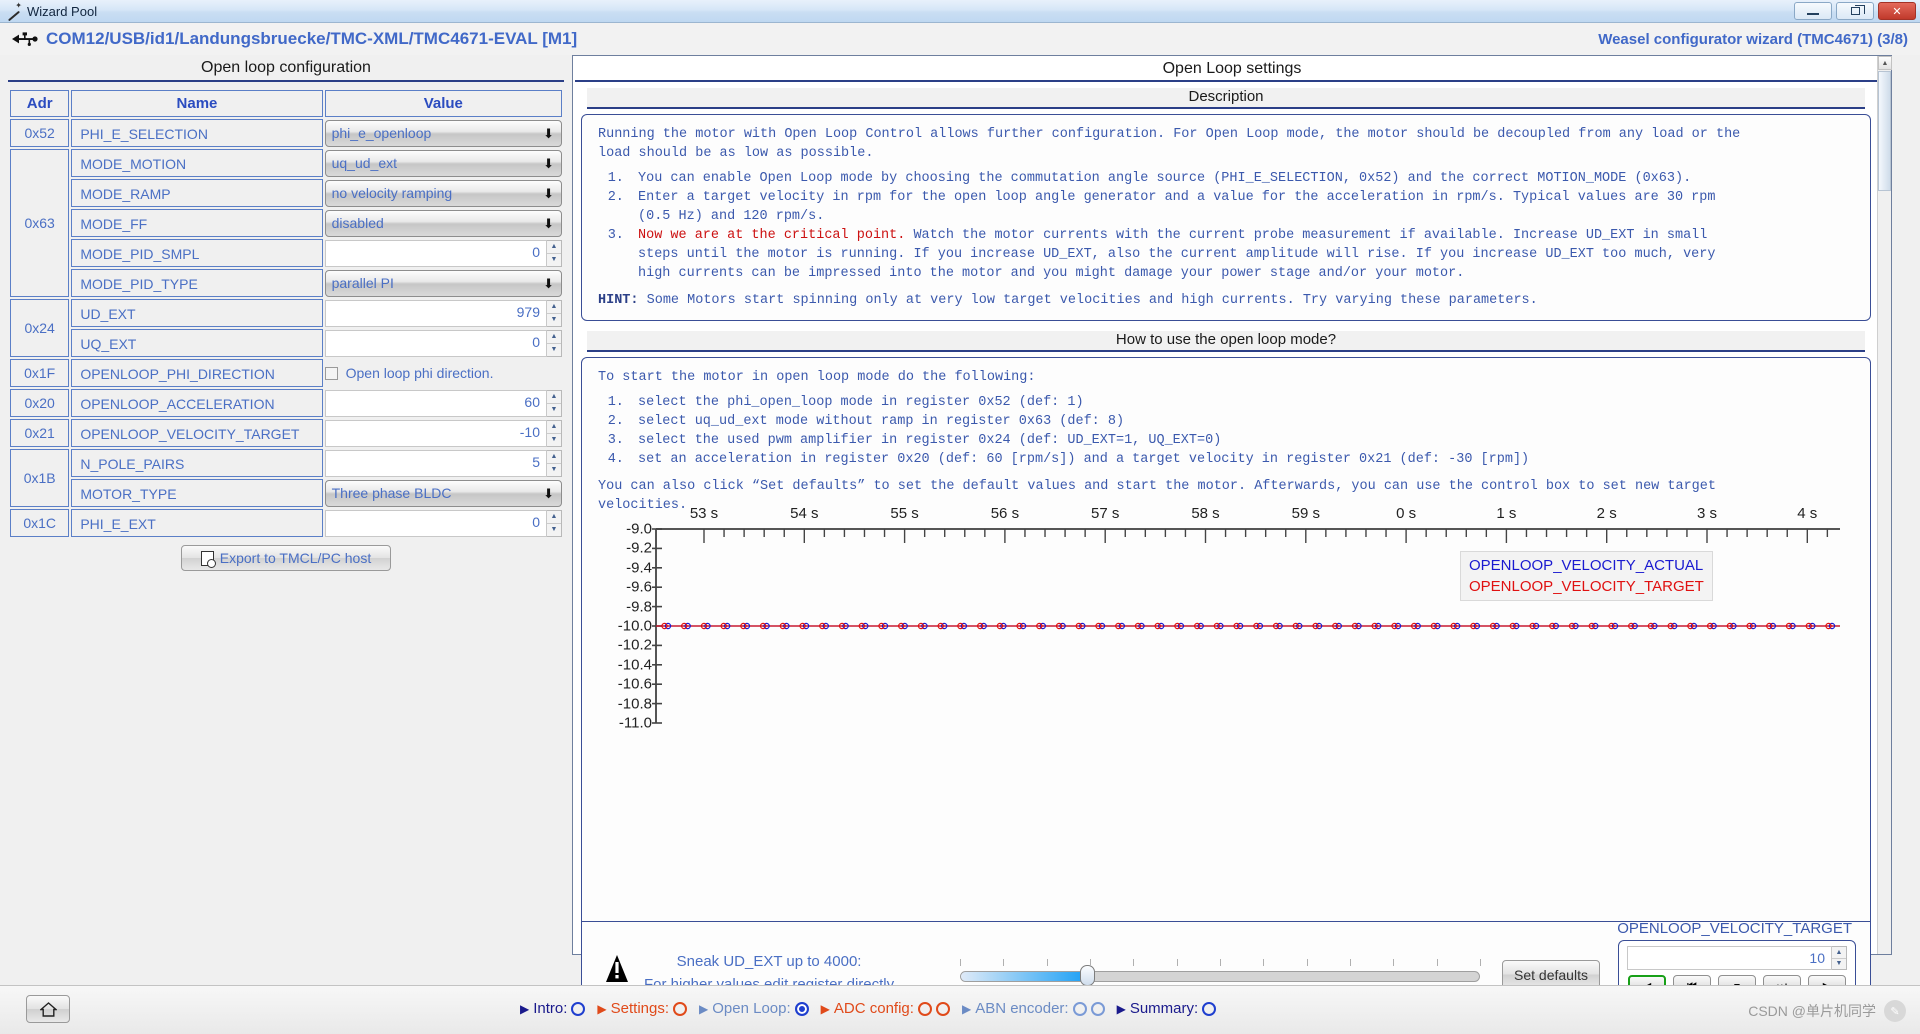  Describe the element at coordinates (1885, 63) in the screenshot. I see `scroll-up-button: ▲` at that location.